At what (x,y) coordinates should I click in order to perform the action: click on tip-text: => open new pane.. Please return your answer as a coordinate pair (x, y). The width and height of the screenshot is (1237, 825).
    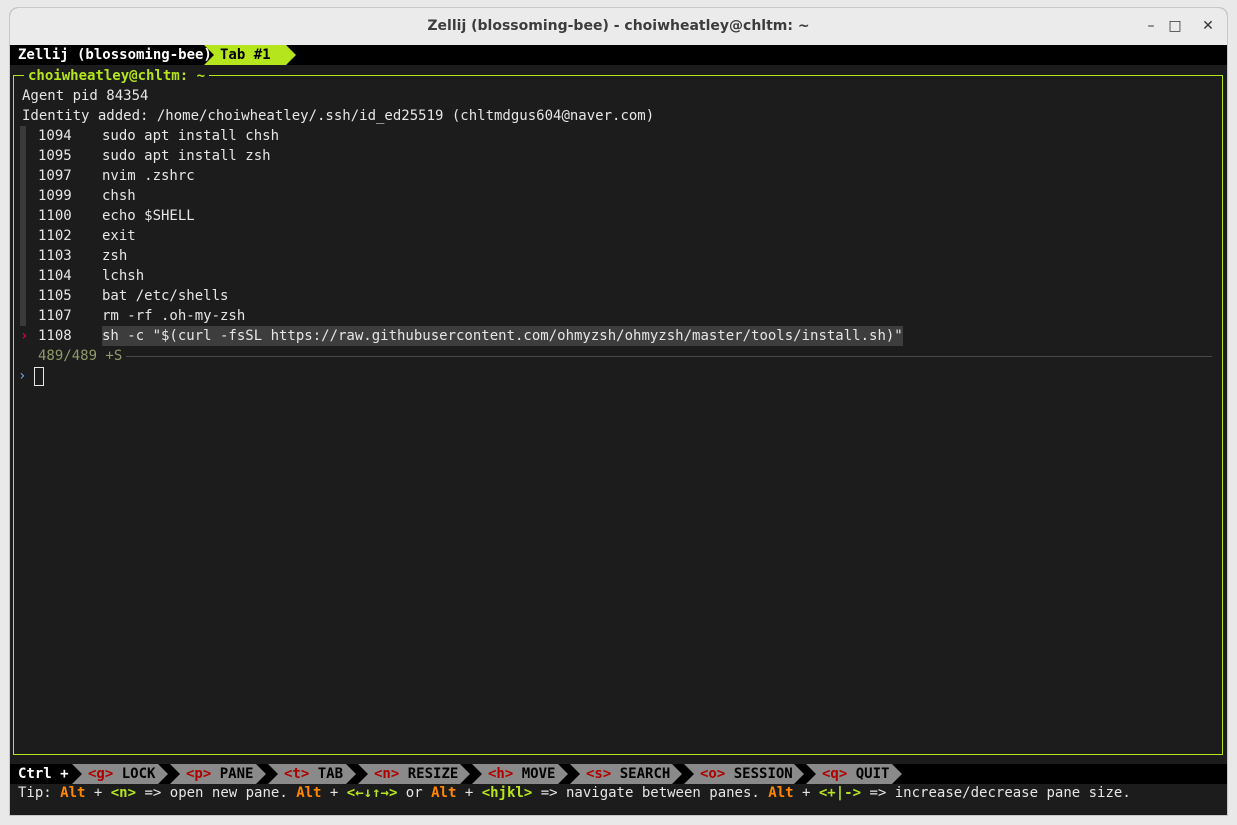
    Looking at the image, I should click on (216, 793).